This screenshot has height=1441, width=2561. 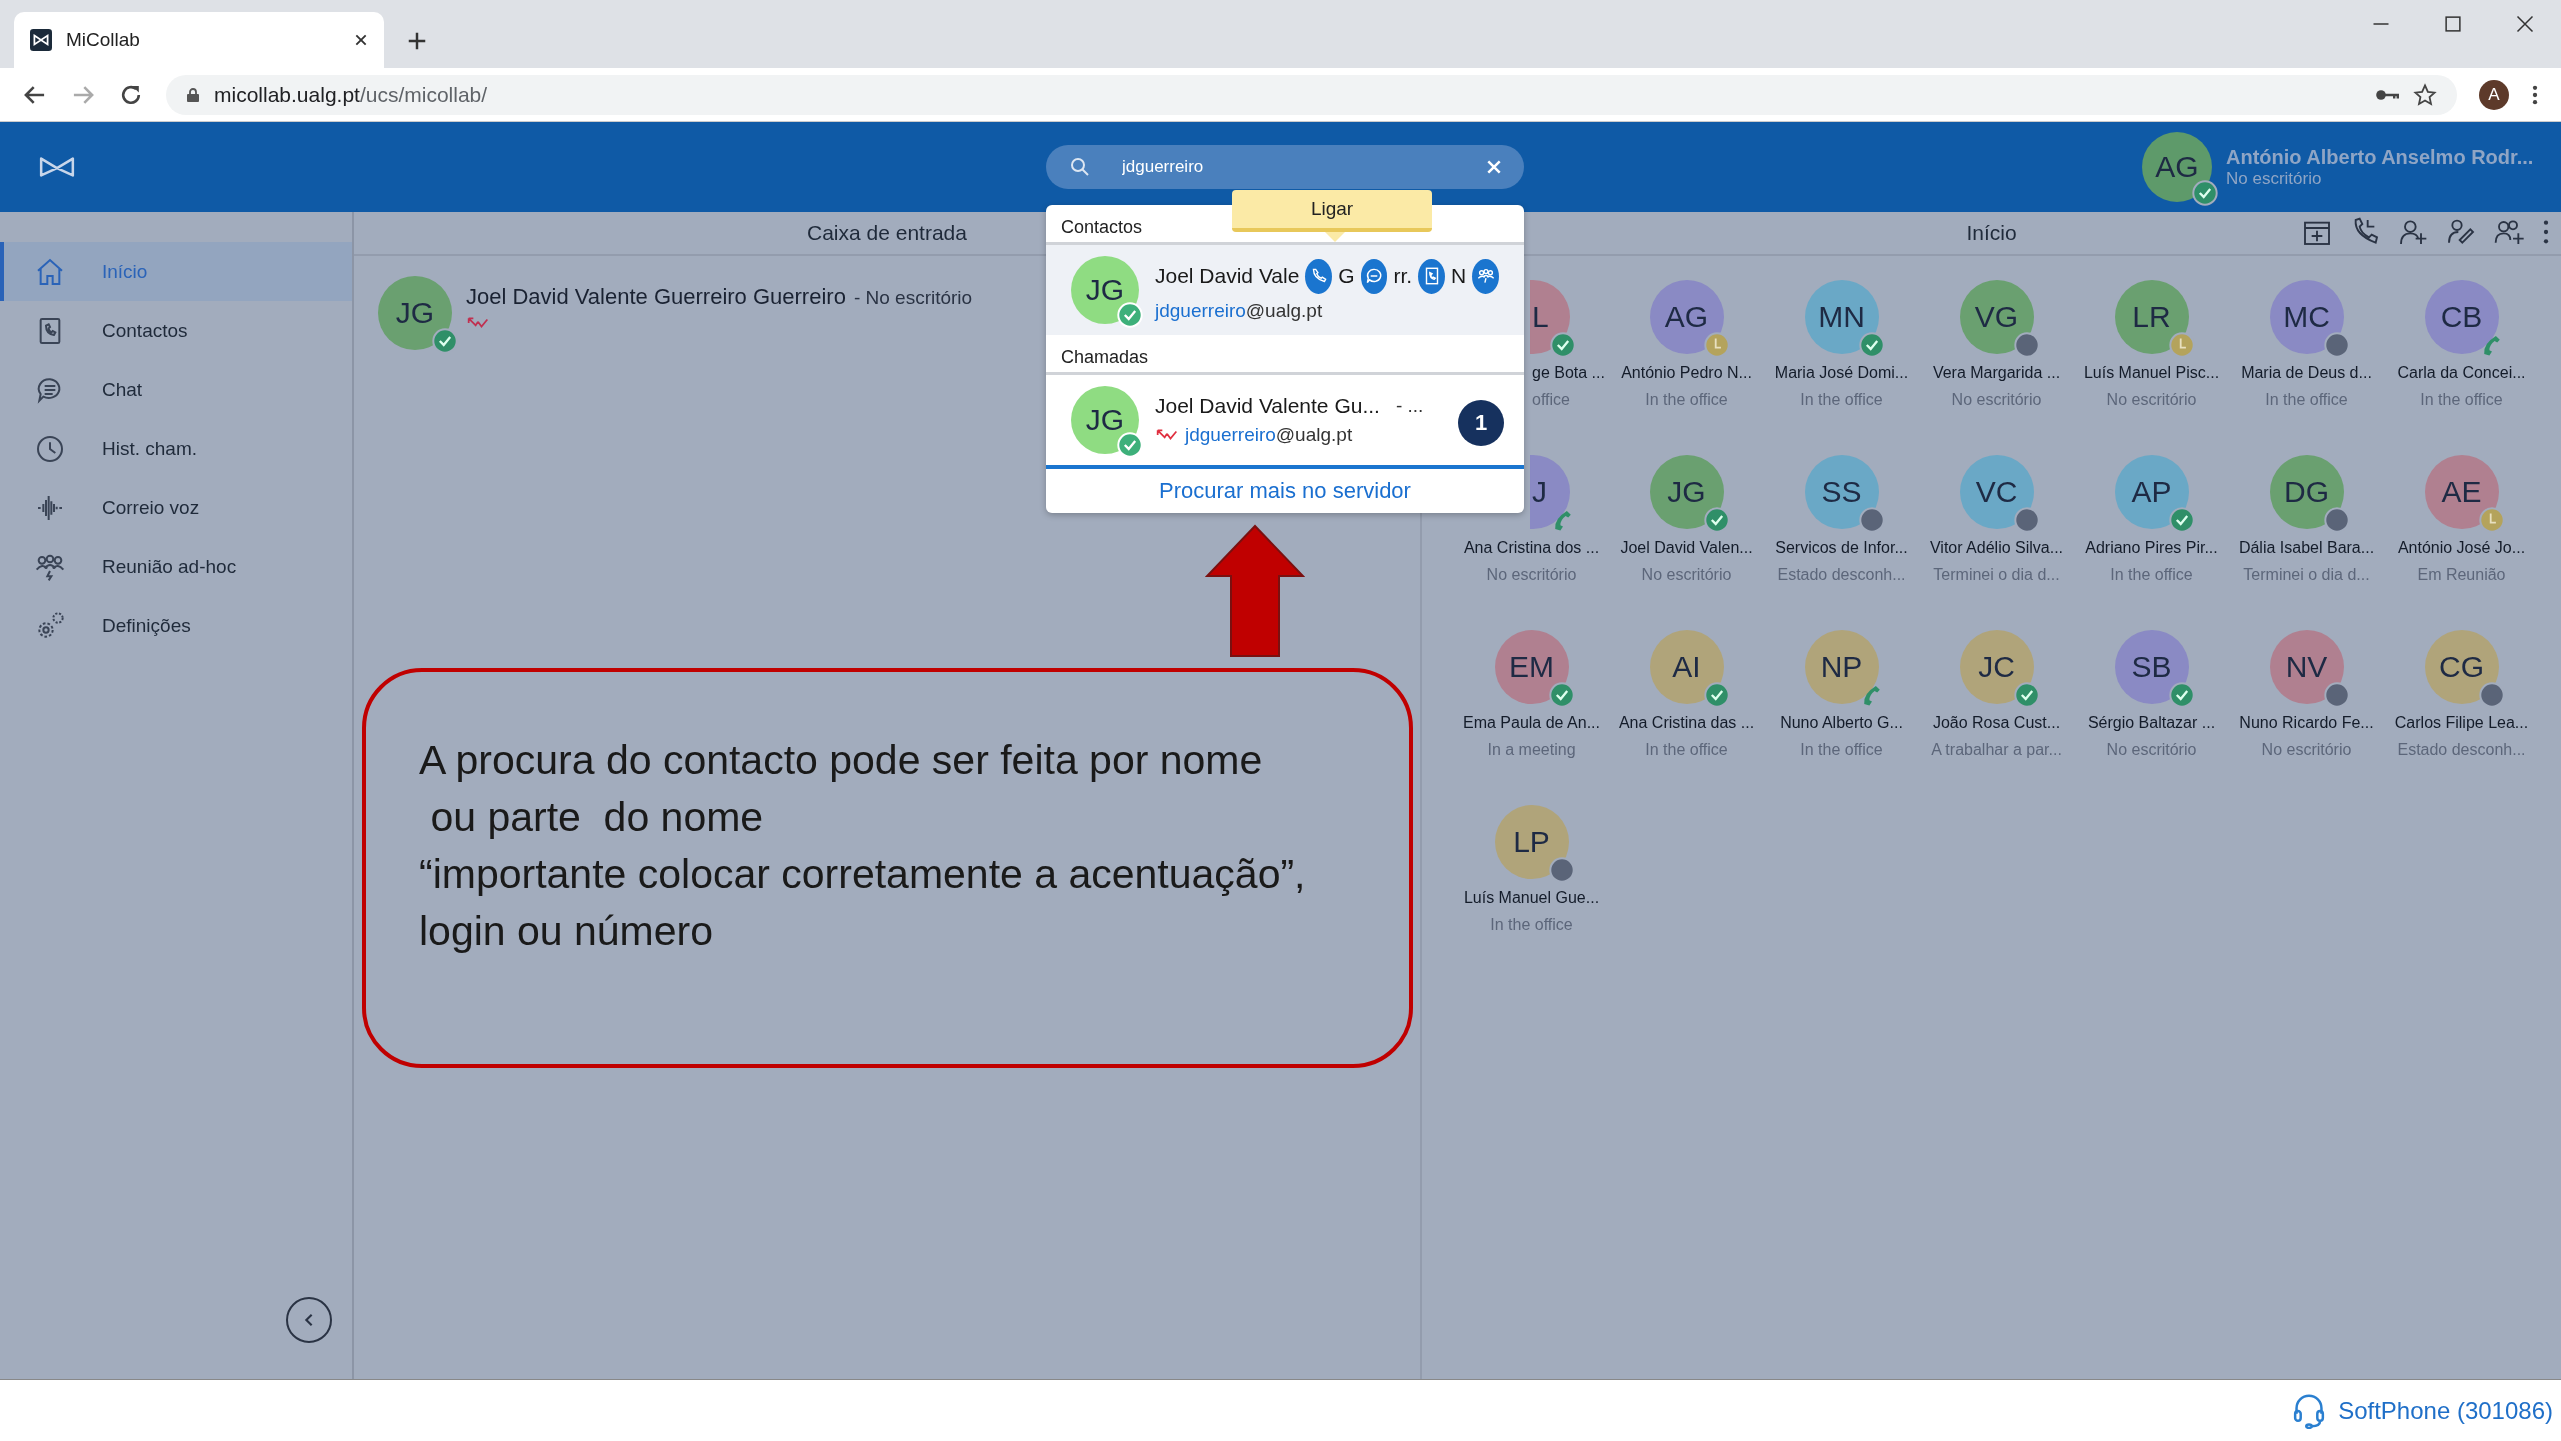 I want to click on contact-avatar: NV, so click(x=2306, y=667).